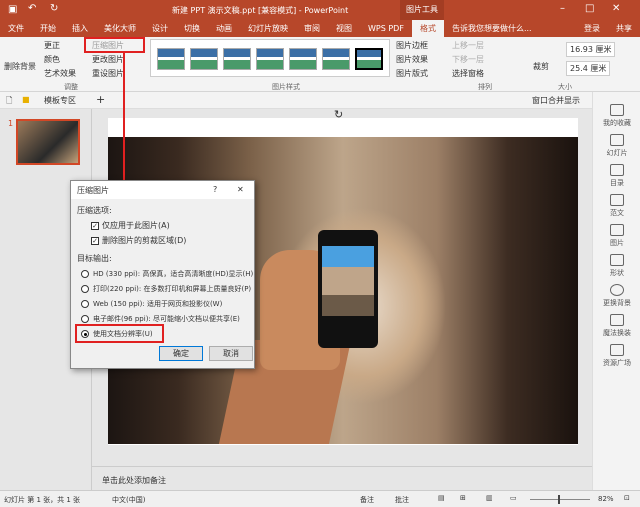 The image size is (640, 507). Describe the element at coordinates (151, 304) in the screenshot. I see `radio-web: Web (150 ppi): 适用于网页和投影仪(W)` at that location.